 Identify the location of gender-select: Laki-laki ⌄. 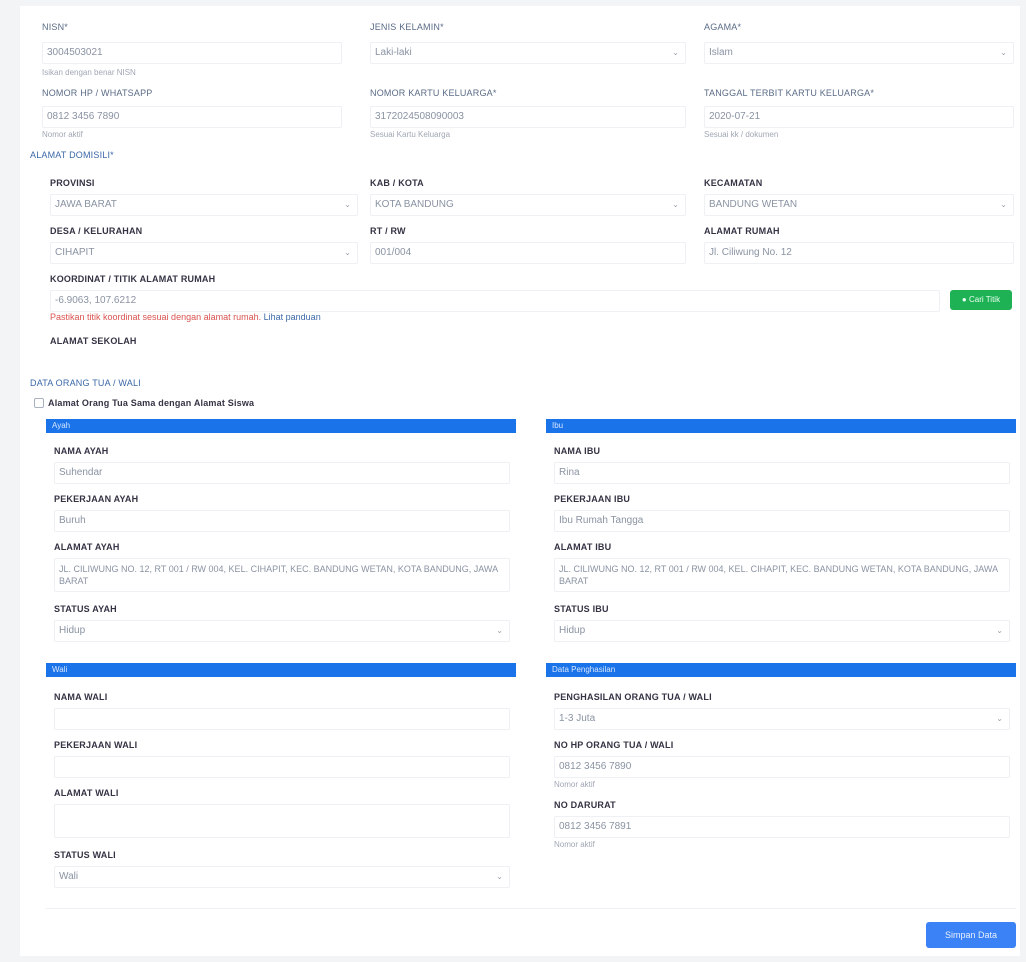
(528, 53).